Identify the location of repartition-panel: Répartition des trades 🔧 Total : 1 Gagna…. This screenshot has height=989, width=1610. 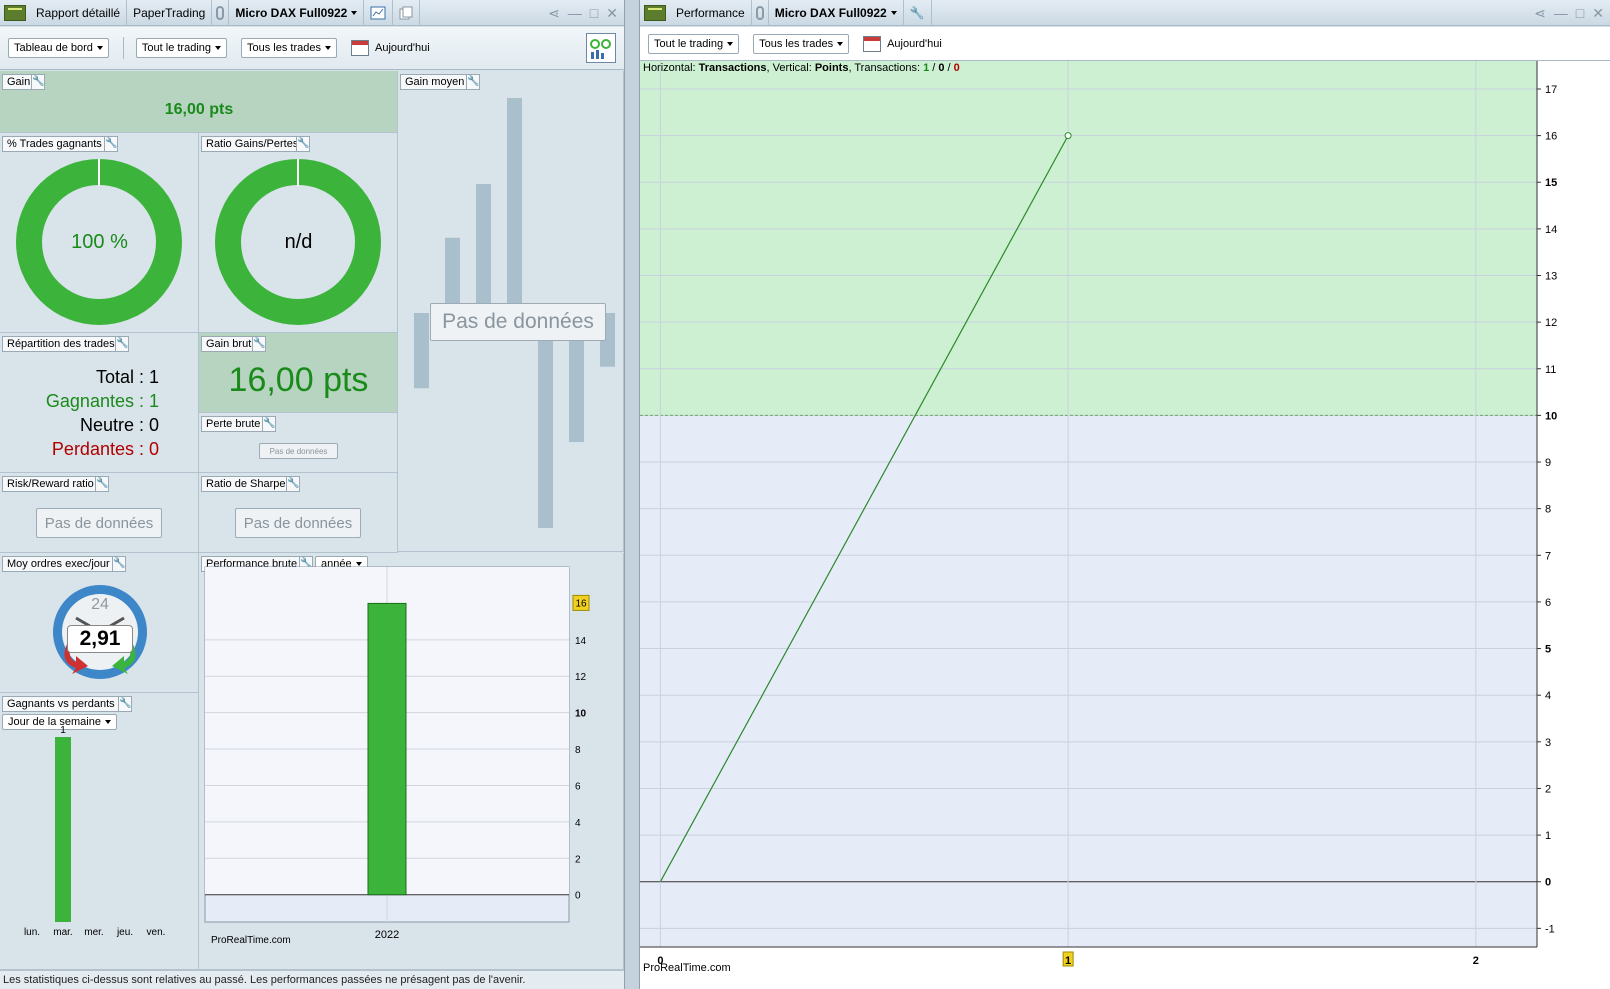
(99, 403).